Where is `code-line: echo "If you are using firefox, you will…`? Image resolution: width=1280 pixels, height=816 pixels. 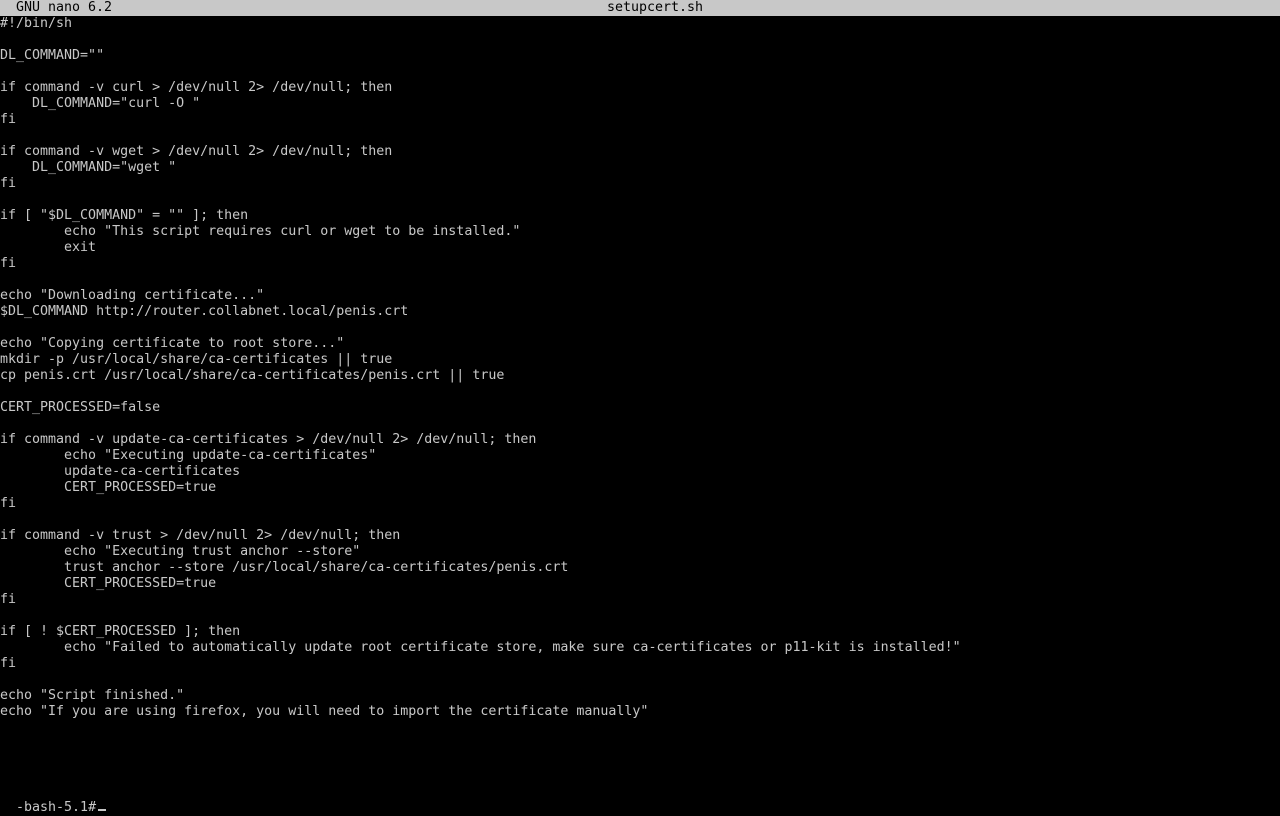
code-line: echo "If you are using firefox, you will… is located at coordinates (324, 711).